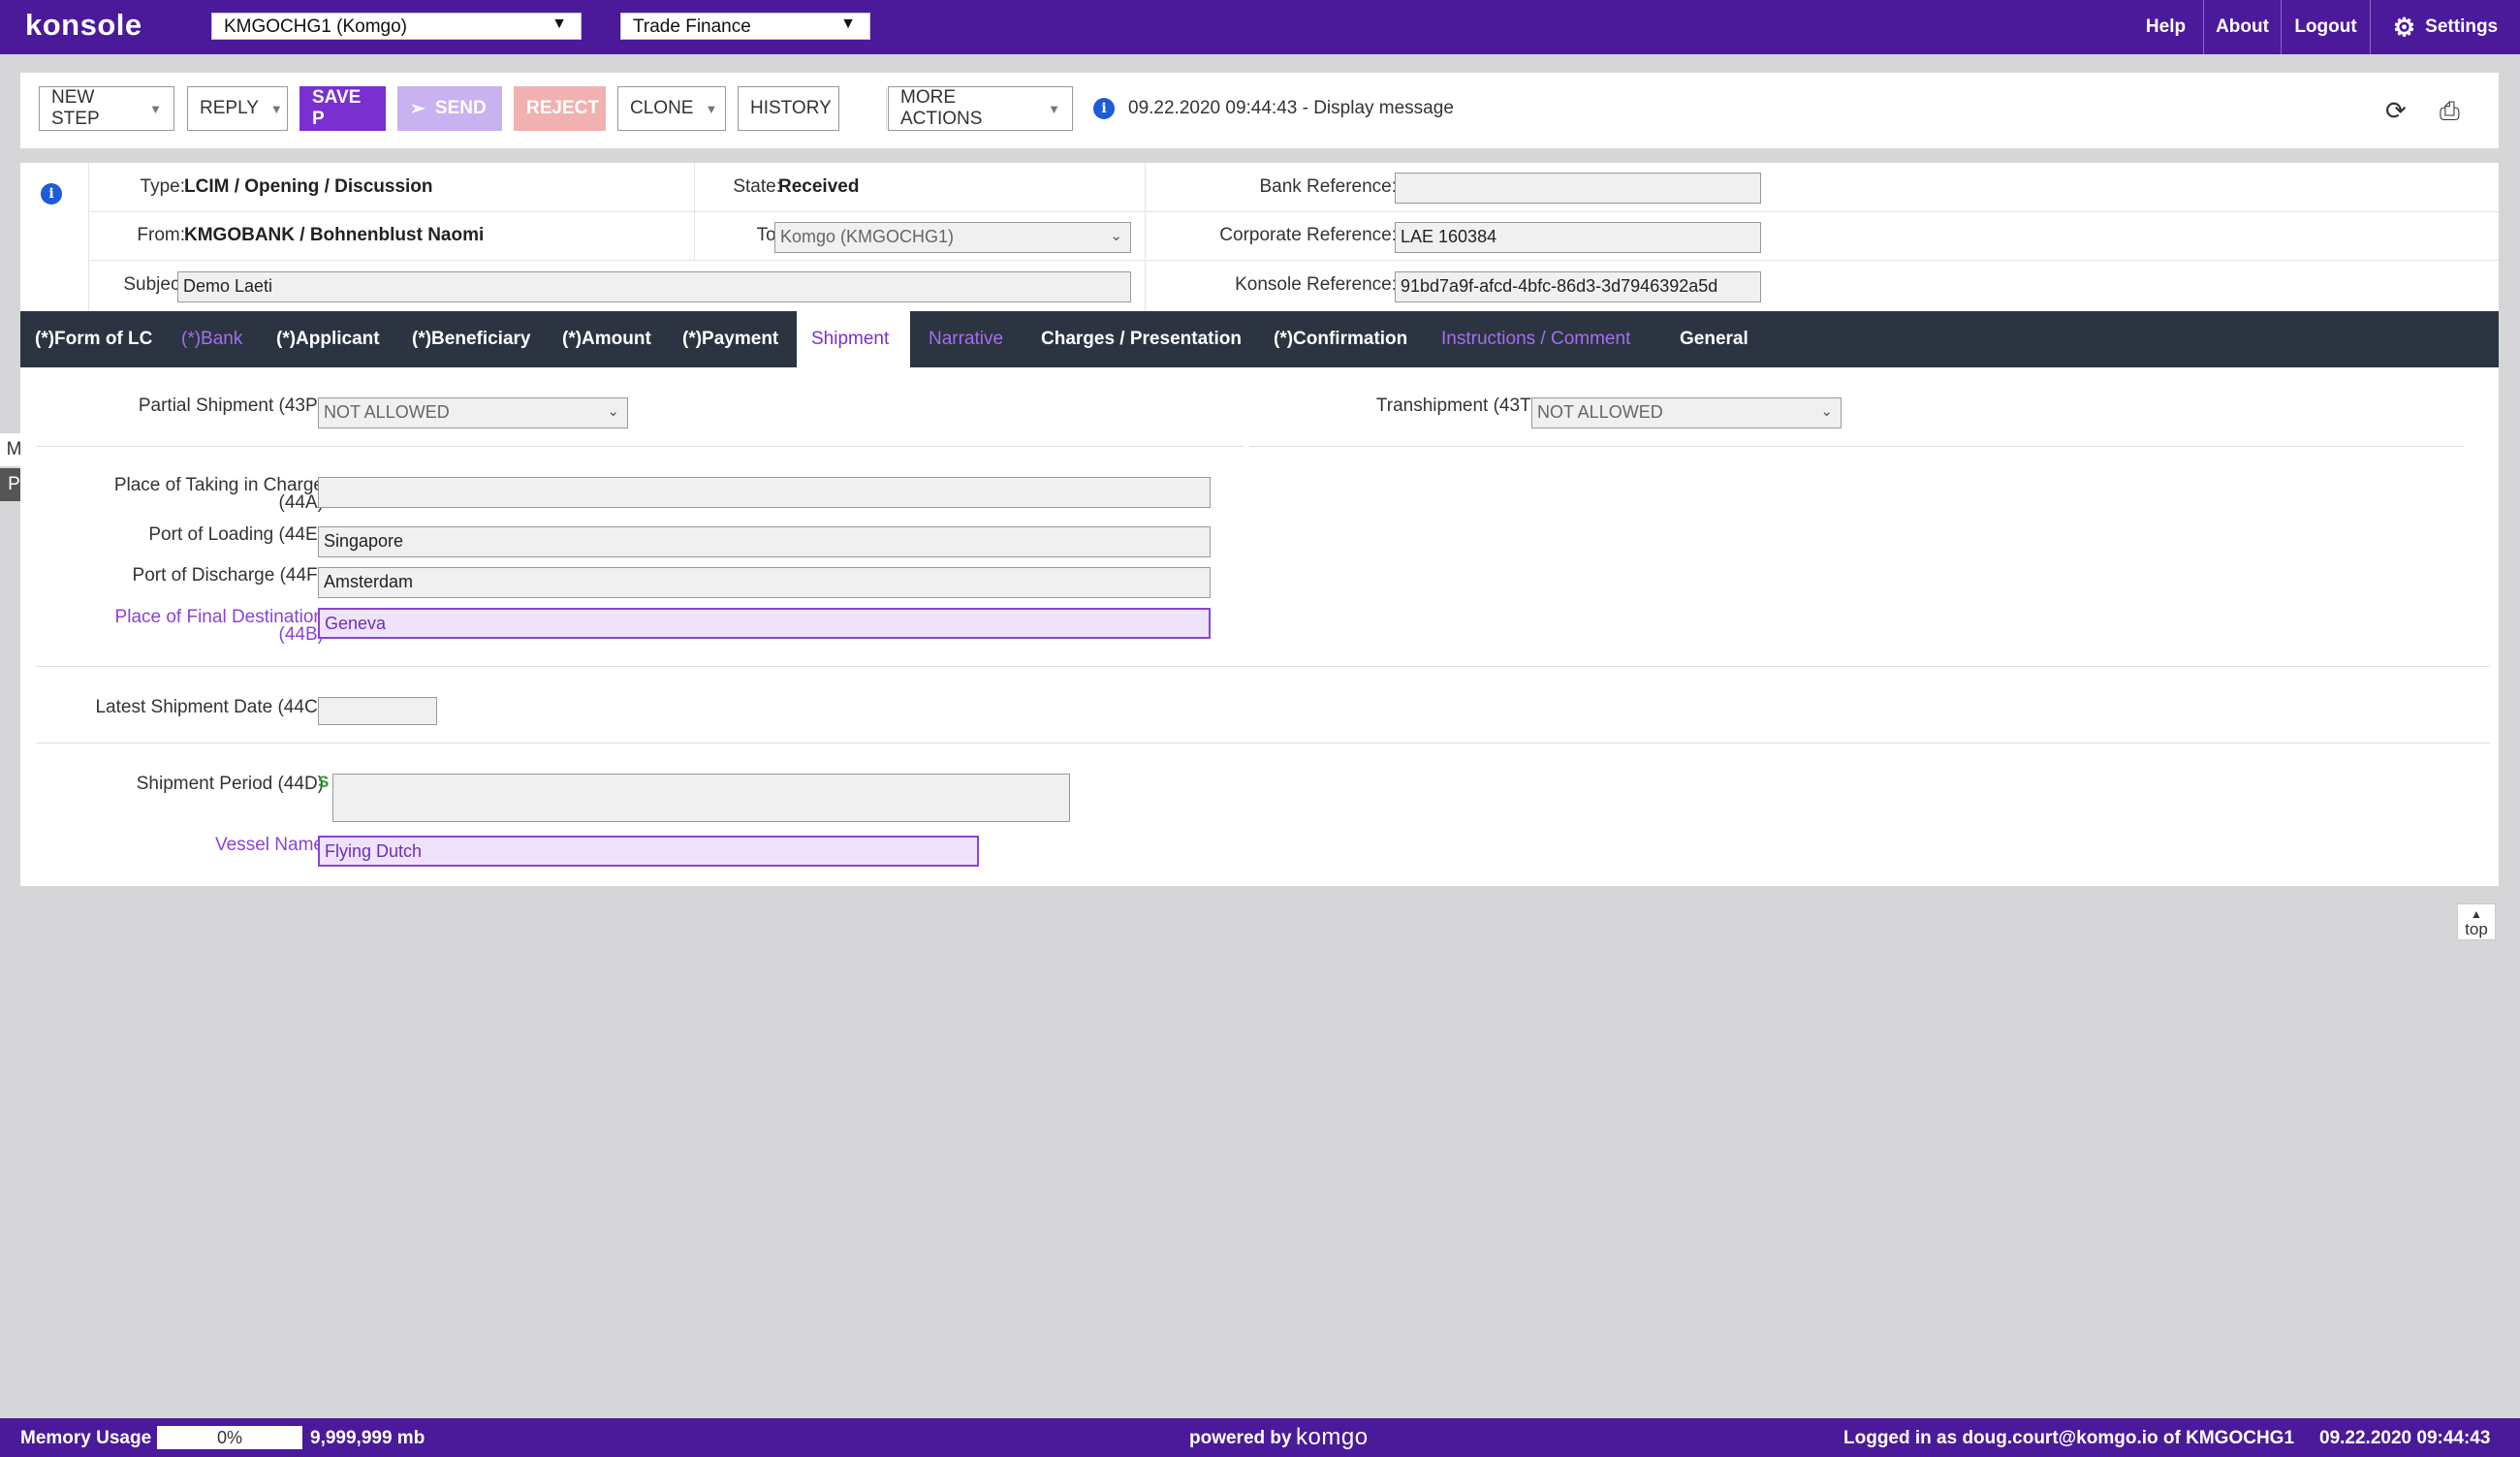 Image resolution: width=2520 pixels, height=1457 pixels. Describe the element at coordinates (238, 108) in the screenshot. I see `reply-button: REPLY ▼` at that location.